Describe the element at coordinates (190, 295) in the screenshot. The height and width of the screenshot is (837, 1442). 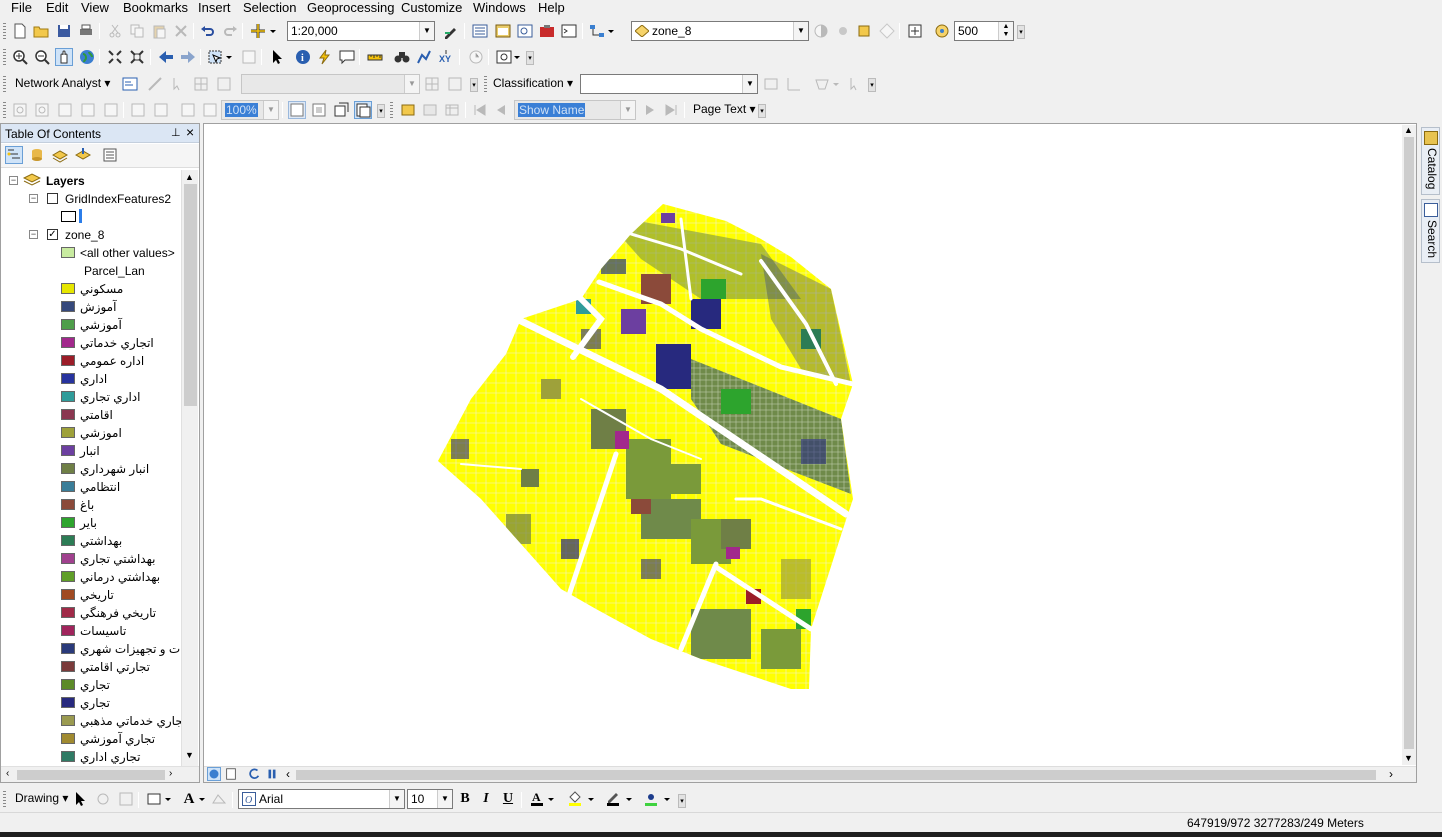
I see `scroll-thumb` at that location.